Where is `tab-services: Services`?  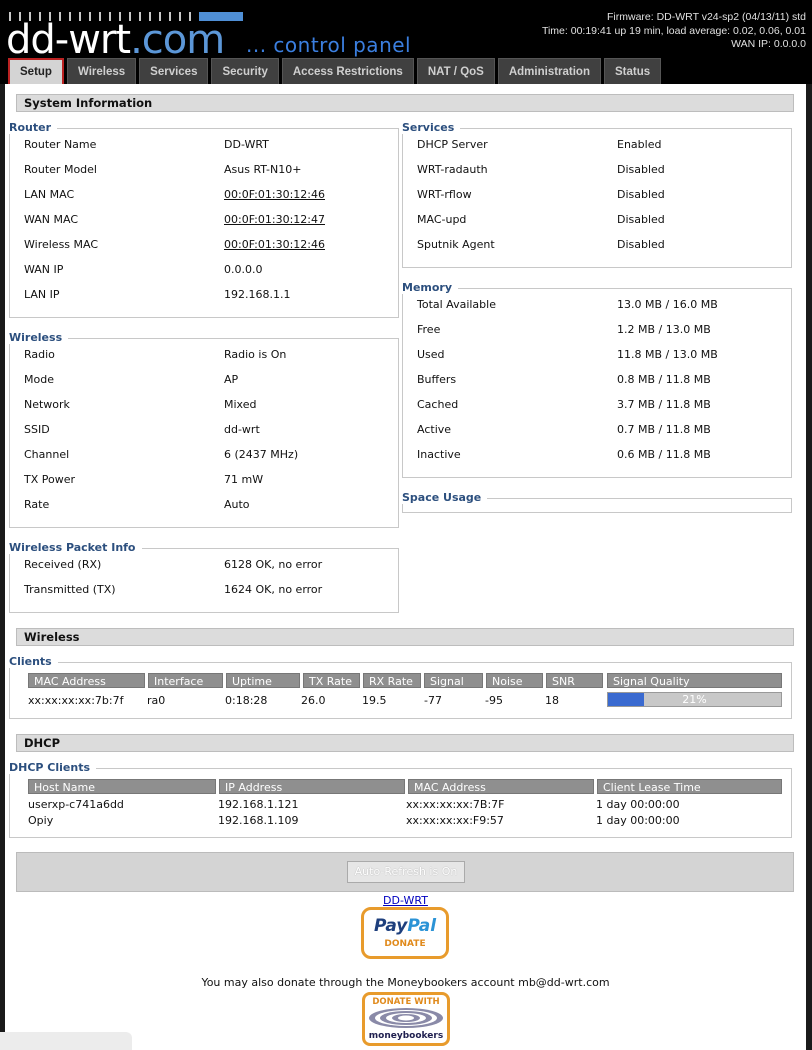
tab-services: Services is located at coordinates (174, 71).